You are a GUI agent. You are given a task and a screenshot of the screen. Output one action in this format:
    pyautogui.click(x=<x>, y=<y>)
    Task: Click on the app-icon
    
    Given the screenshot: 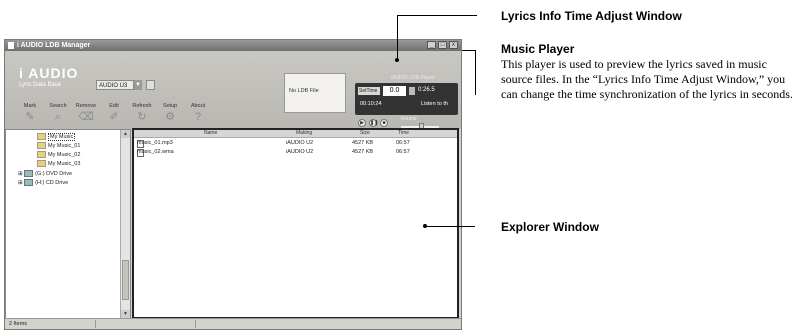 What is the action you would take?
    pyautogui.click(x=11, y=45)
    